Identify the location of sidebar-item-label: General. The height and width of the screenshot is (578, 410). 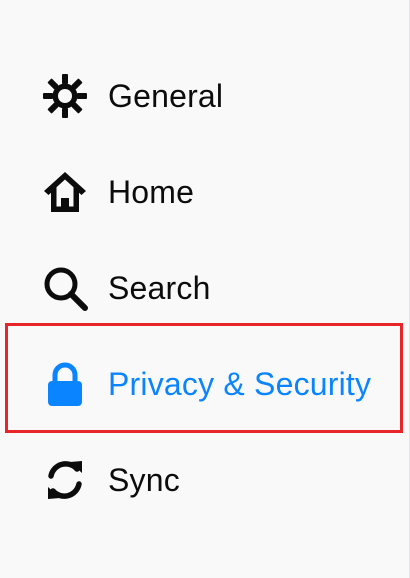
(166, 95).